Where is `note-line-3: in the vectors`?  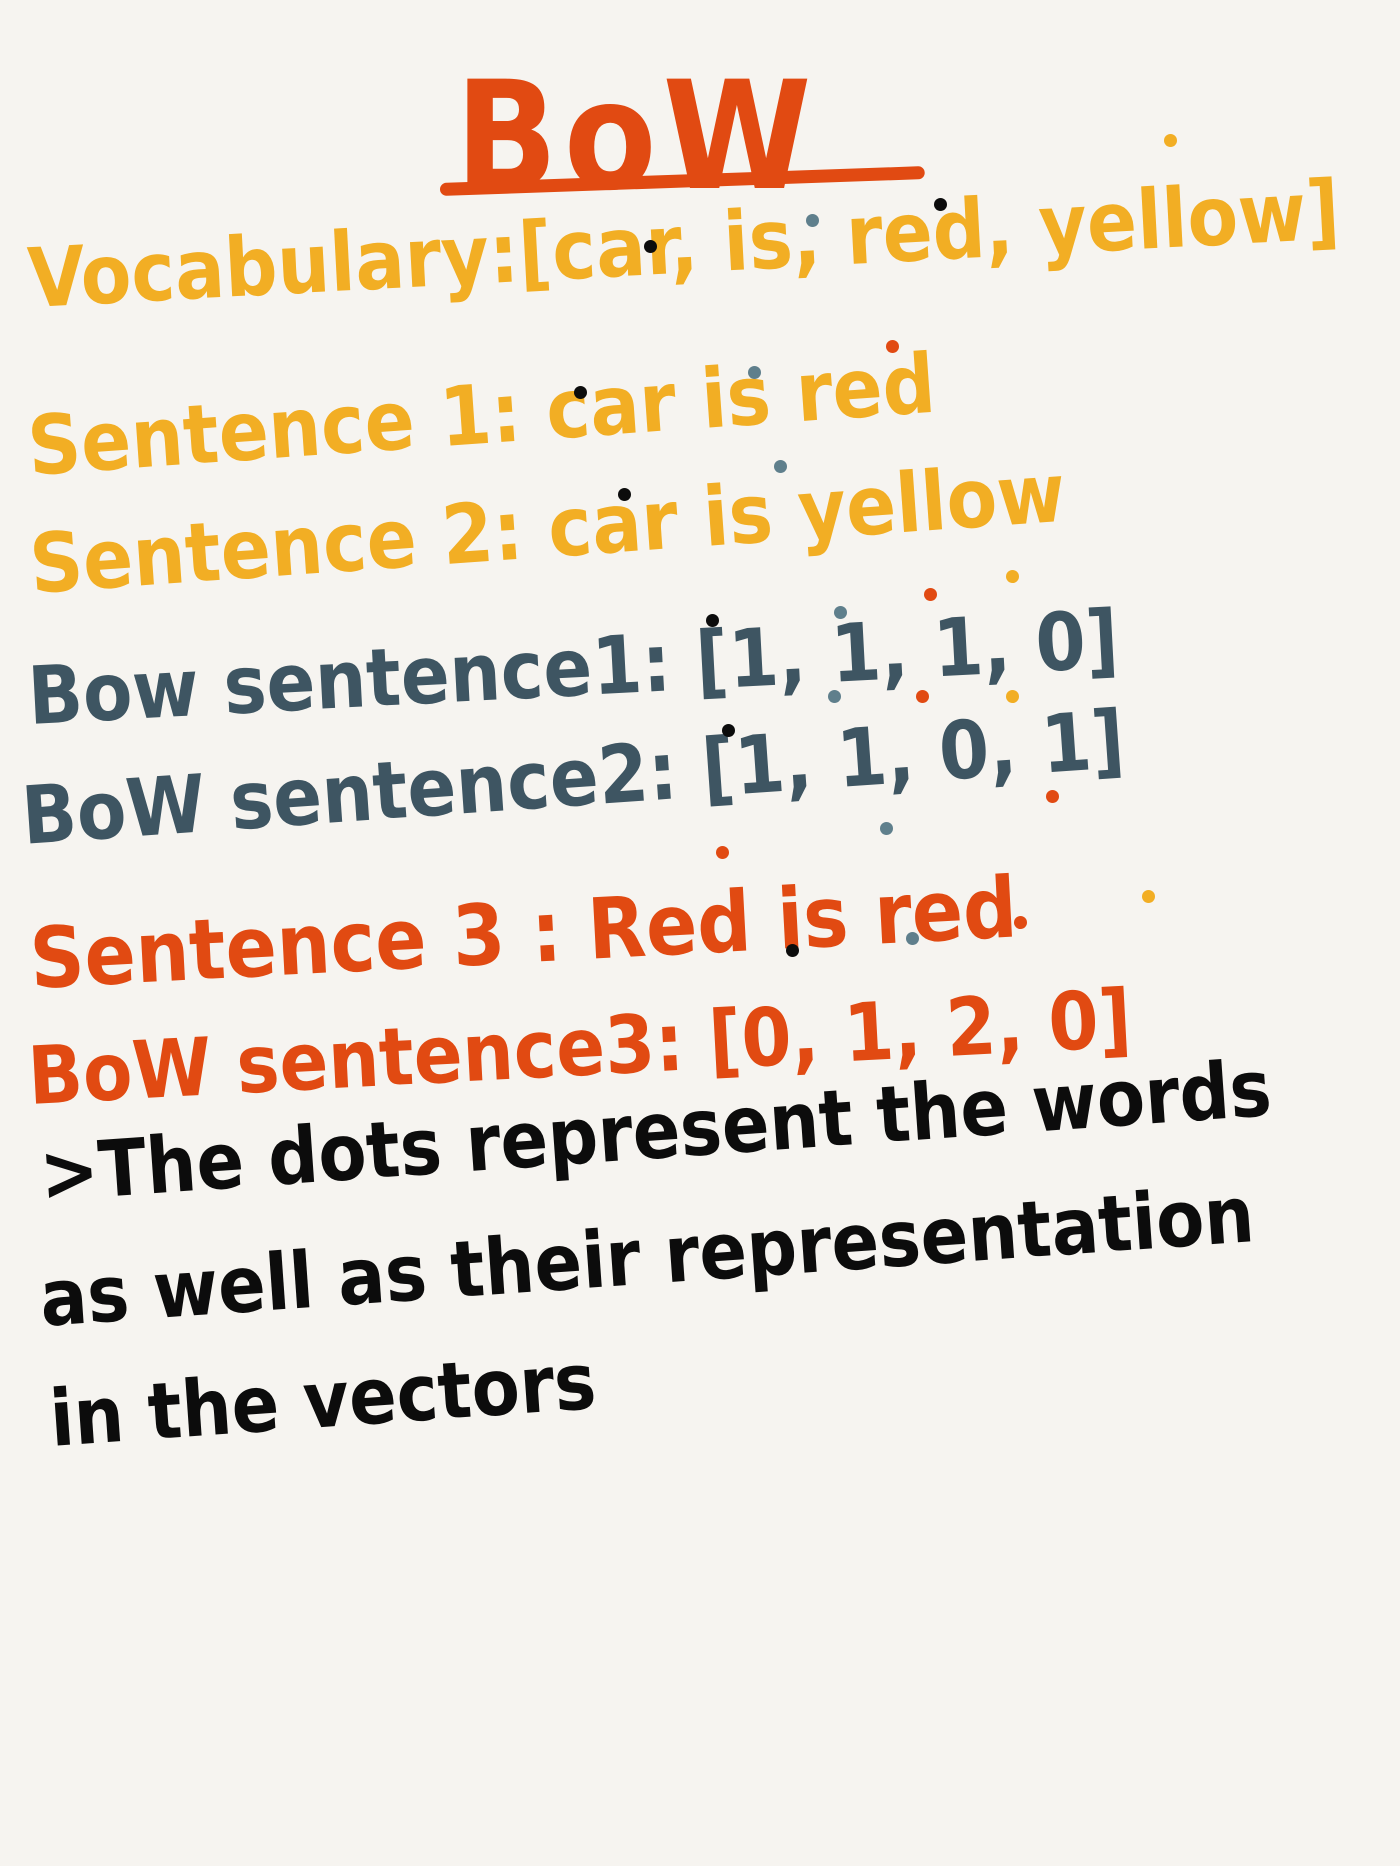
note-line-3: in the vectors is located at coordinates (322, 1400).